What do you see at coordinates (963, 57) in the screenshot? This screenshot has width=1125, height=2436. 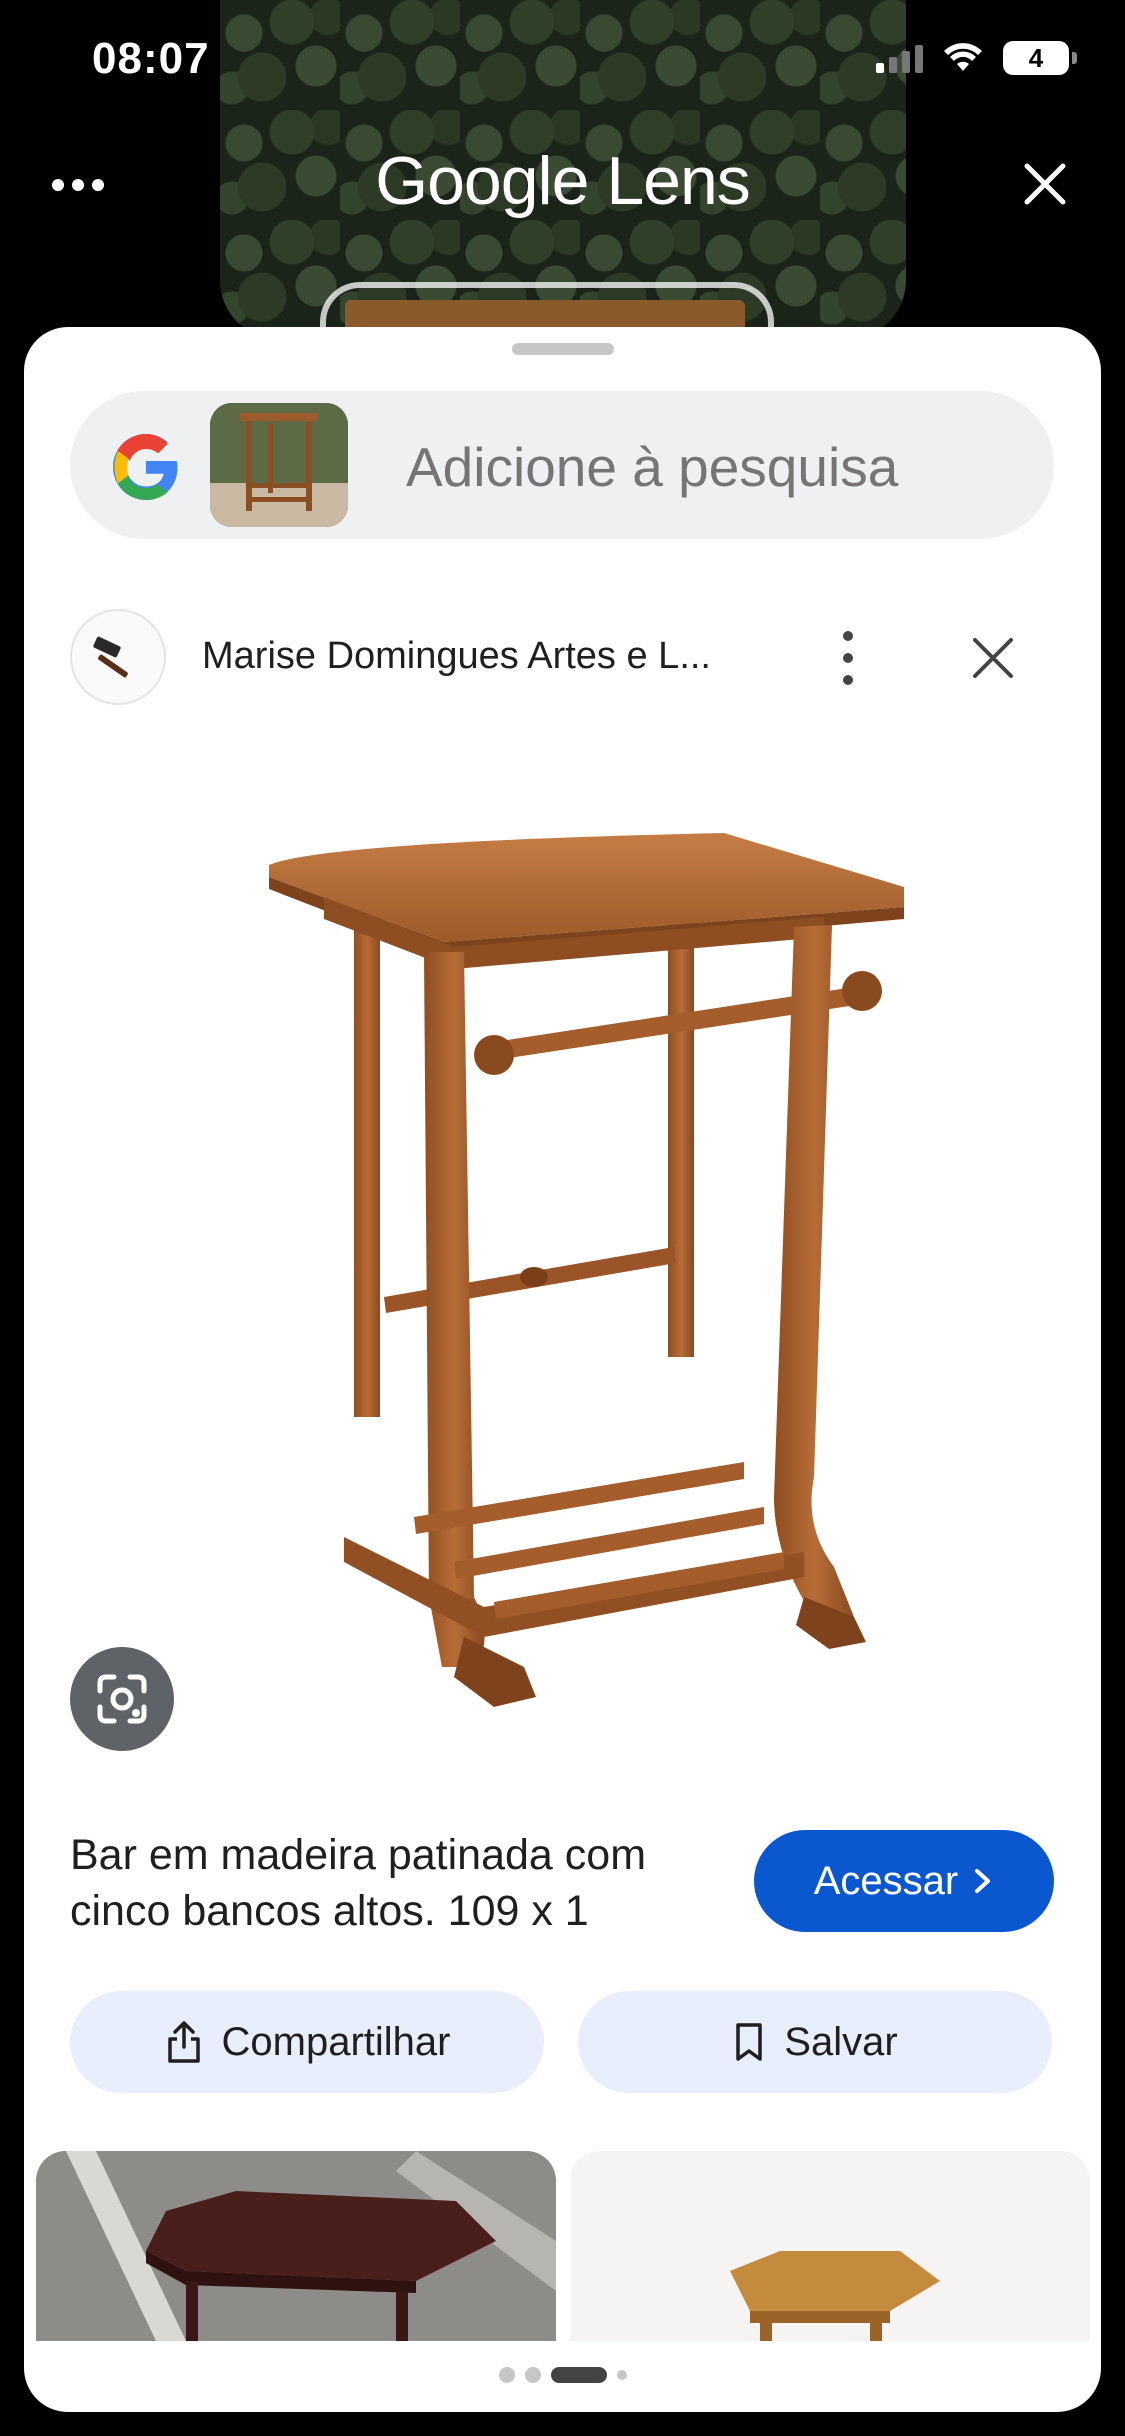 I see `wifi-icon` at bounding box center [963, 57].